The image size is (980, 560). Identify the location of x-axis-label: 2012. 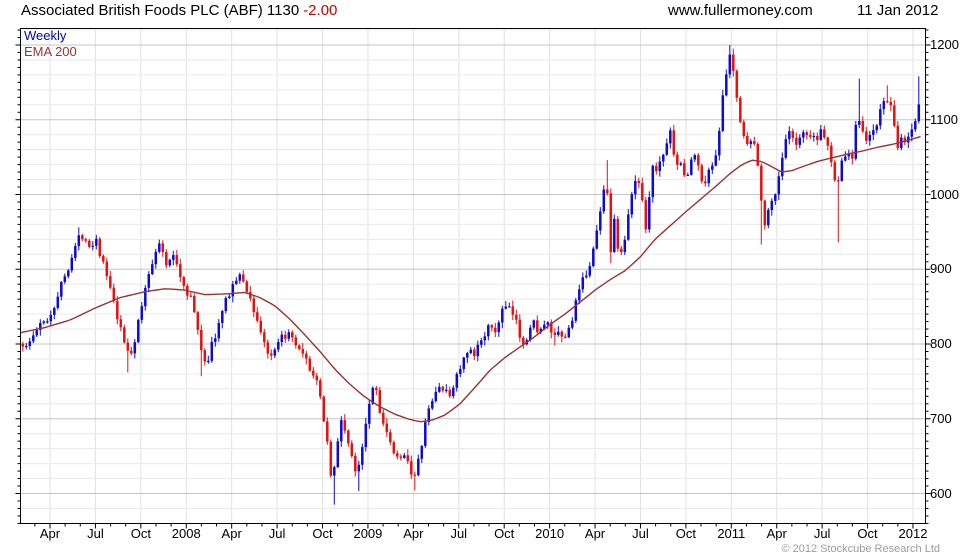
(913, 533).